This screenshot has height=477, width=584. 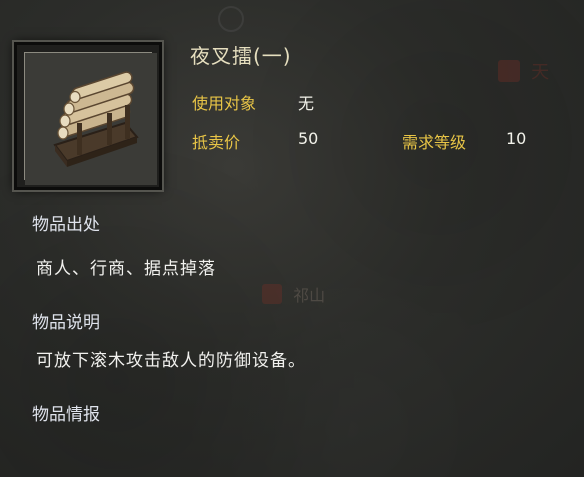 What do you see at coordinates (516, 138) in the screenshot?
I see `level-value: 10` at bounding box center [516, 138].